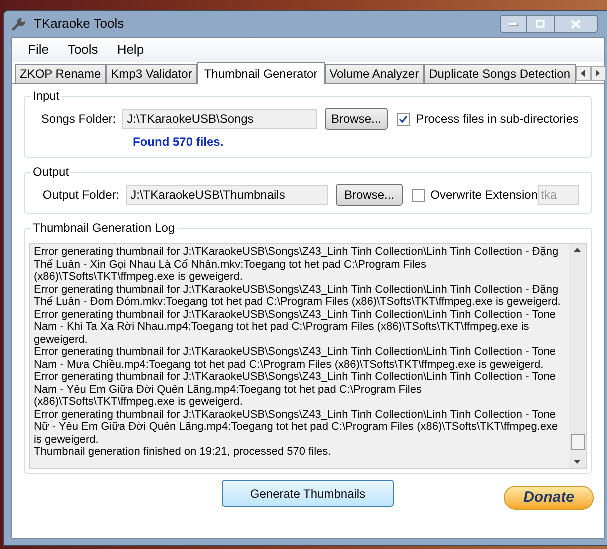 The image size is (607, 549). I want to click on log-entry: Error generating thumbnail for J:\TKaraokeUSB\Songs\Z43_Linh Tinh Collection\Linh Tinh Collection - Tone Nữ - Yêu Em Giữa Đời Quên Lãng.mp4:Toegang tot het pad C:\Program Files (x86)\TSofts\TKT\ffmpeg.exe is geweigerd., so click(297, 427).